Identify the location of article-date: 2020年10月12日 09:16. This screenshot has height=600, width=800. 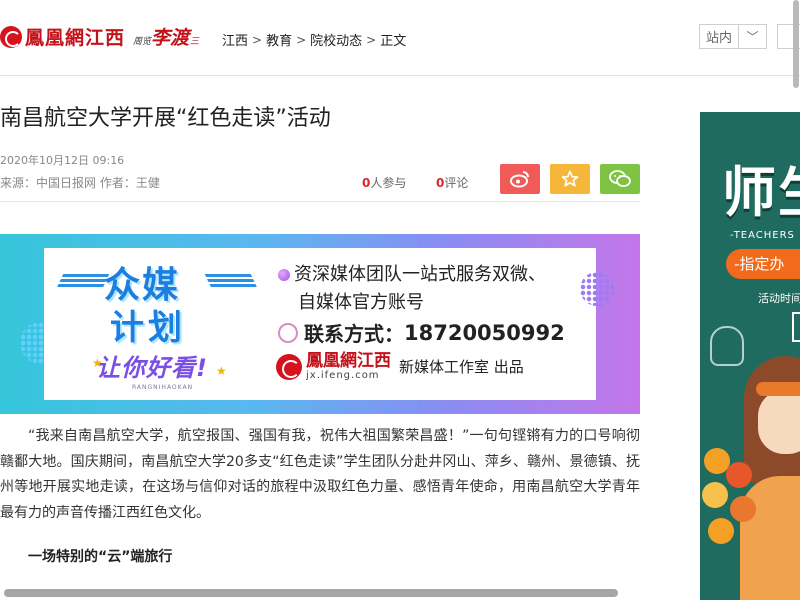
(62, 160).